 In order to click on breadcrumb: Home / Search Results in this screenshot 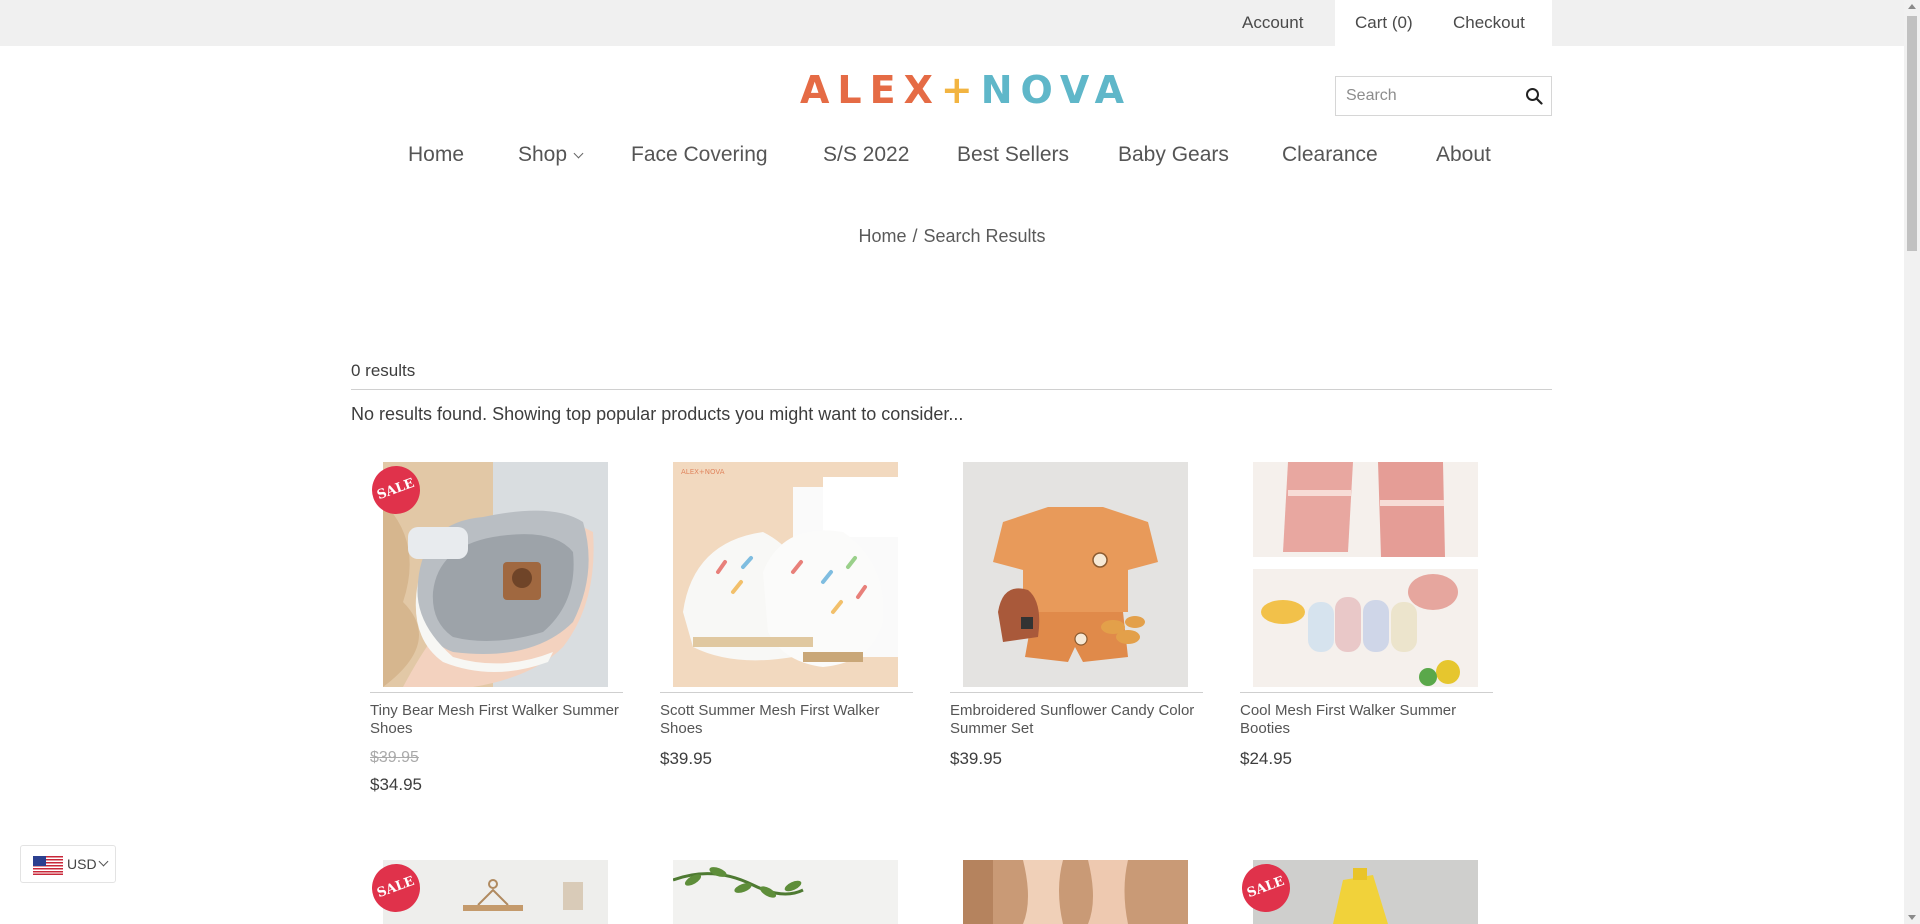, I will do `click(952, 236)`.